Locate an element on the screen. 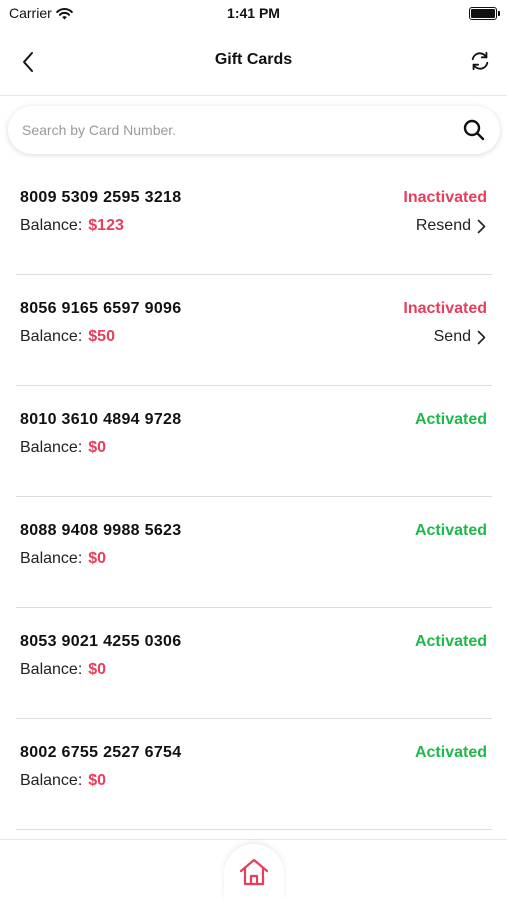 Image resolution: width=507 pixels, height=900 pixels. home-icon is located at coordinates (254, 872).